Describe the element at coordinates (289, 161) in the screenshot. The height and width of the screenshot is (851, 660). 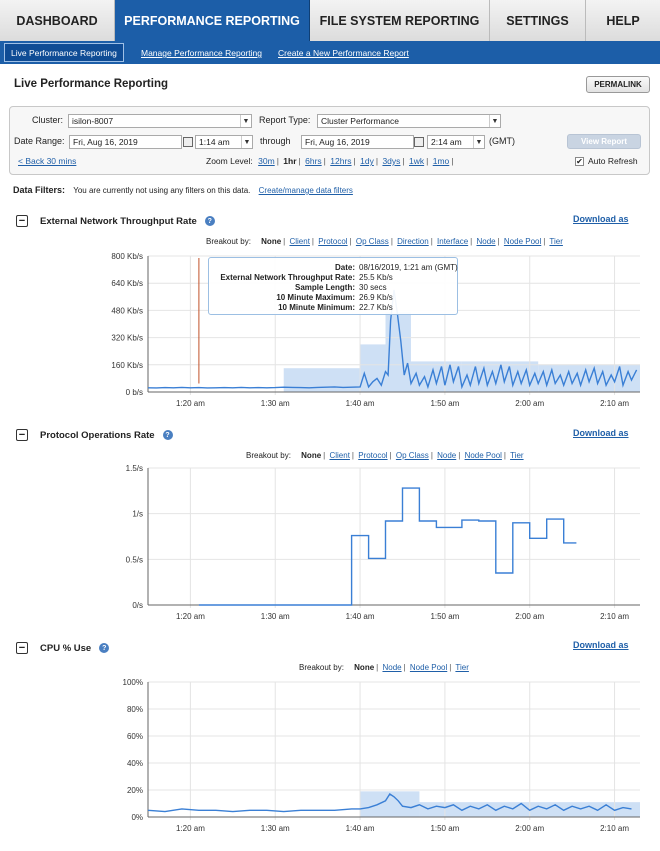
I see `zoom-1hr: 1hr` at that location.